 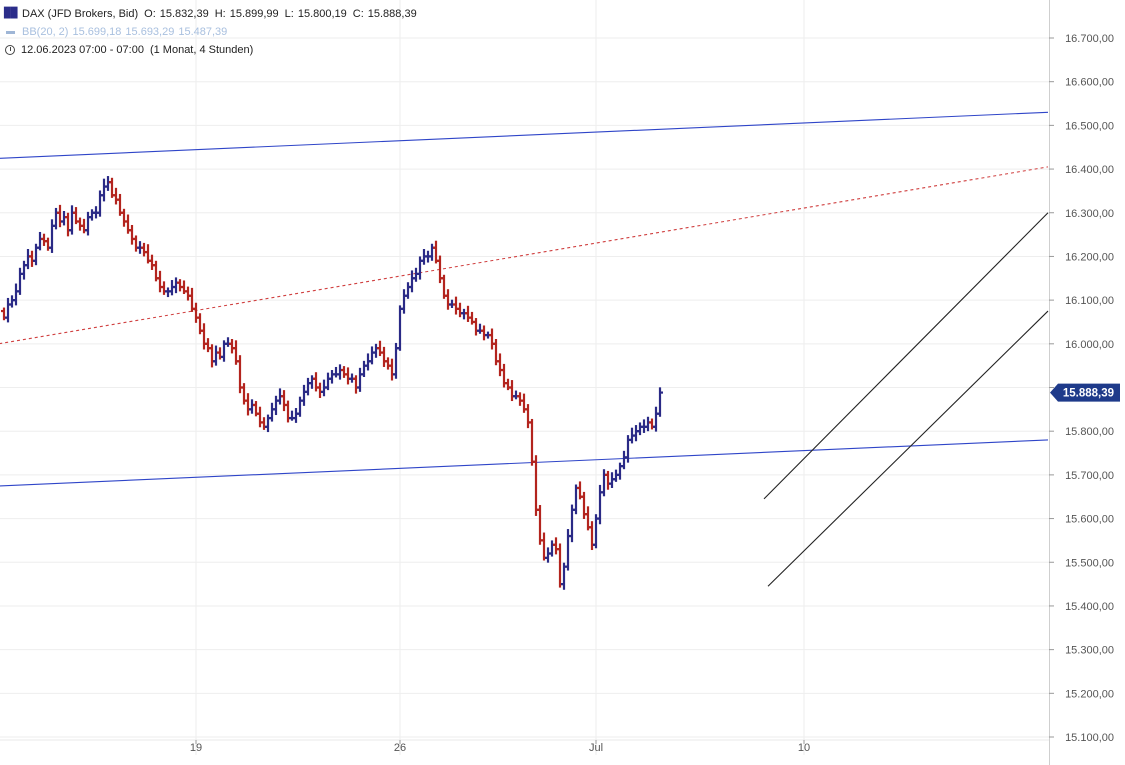 I want to click on bollinger-row: BB(20, 2) 15.699,18 15.693,29 15.487,39, so click(x=210, y=32).